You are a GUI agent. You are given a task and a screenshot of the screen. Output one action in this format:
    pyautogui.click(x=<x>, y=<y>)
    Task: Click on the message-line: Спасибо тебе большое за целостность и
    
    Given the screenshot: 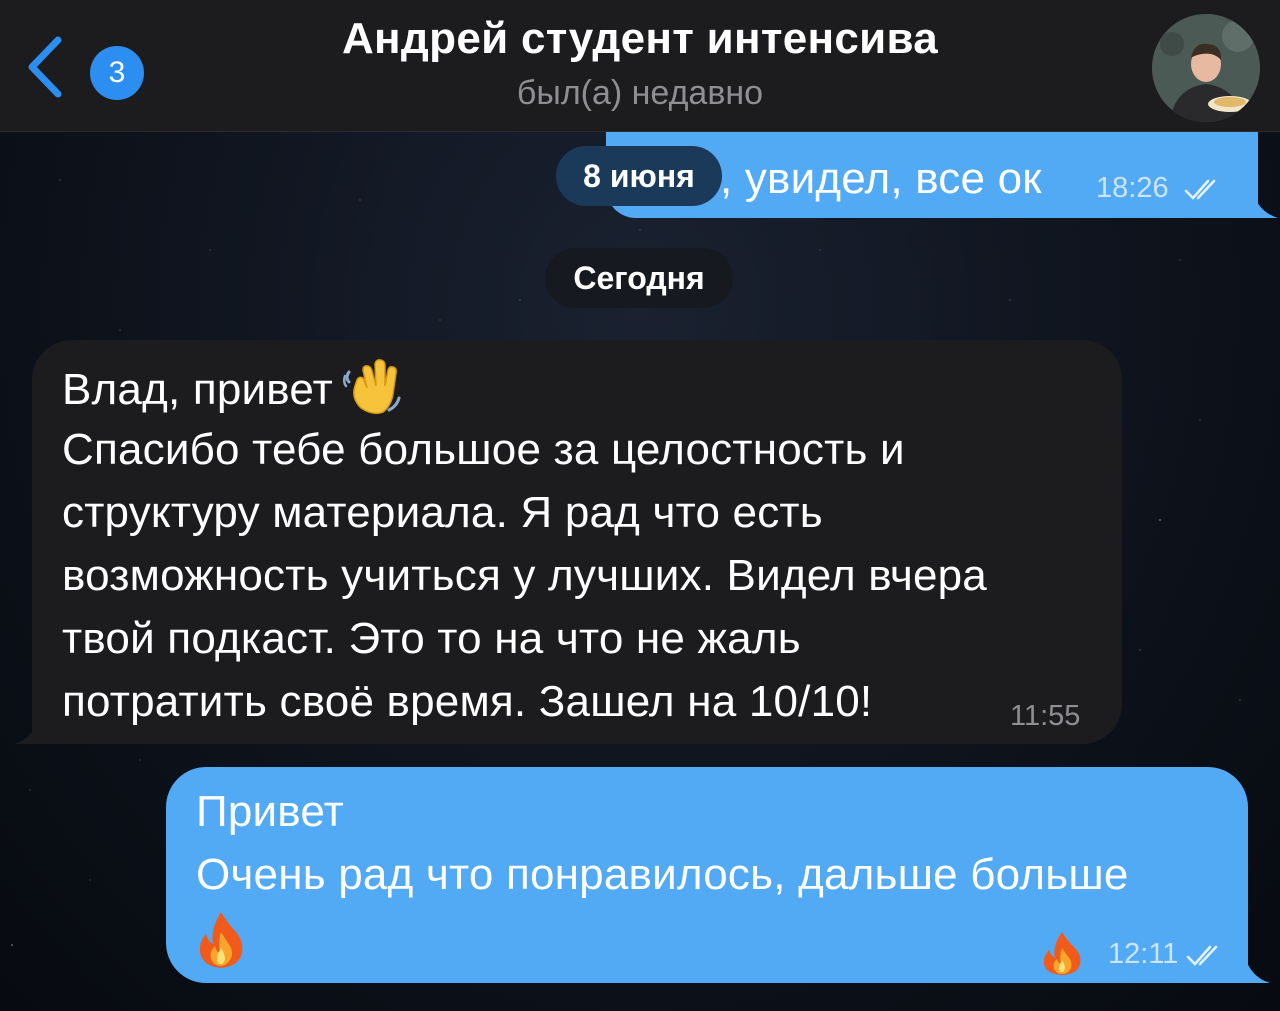 What is the action you would take?
    pyautogui.click(x=483, y=449)
    